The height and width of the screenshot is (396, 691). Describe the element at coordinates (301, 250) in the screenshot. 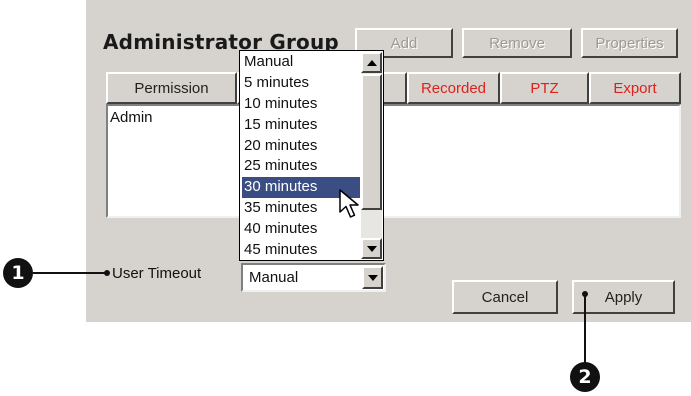

I see `option-45-minutes: 45 minutes` at that location.